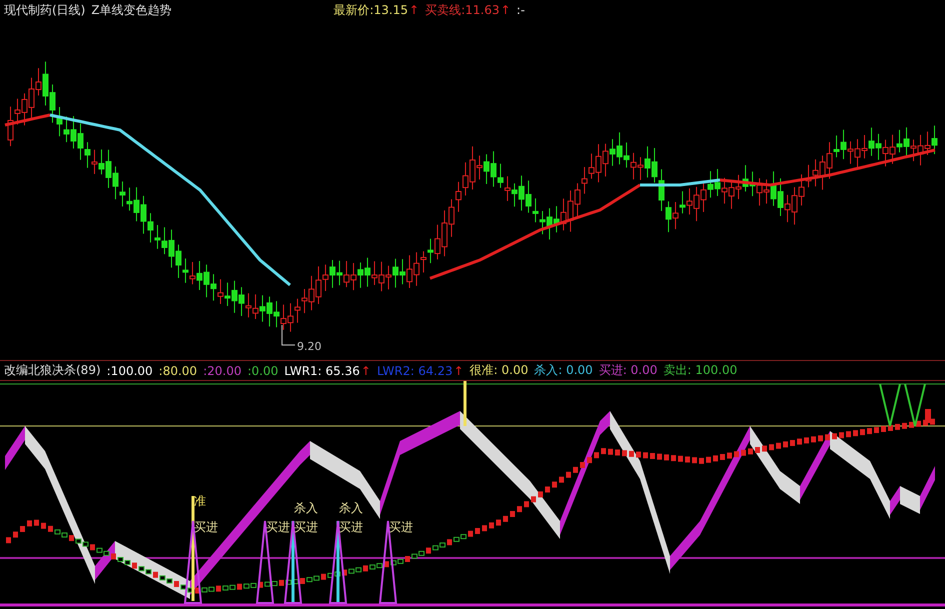  I want to click on indicator-readout: 杀入: 0.00, so click(563, 370).